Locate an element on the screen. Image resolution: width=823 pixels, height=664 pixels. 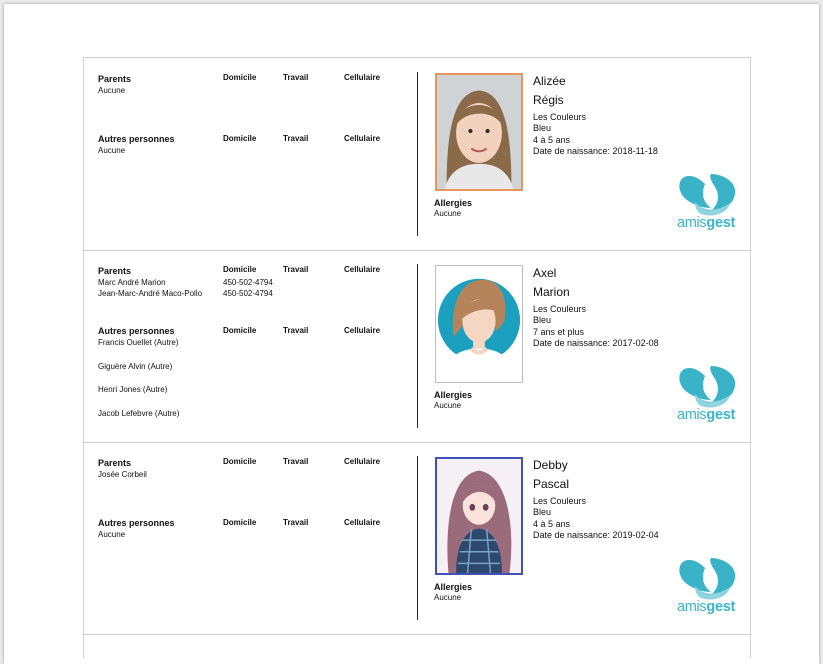
child-birth-date: Date de naissance: 2019-02-04 is located at coordinates (596, 535).